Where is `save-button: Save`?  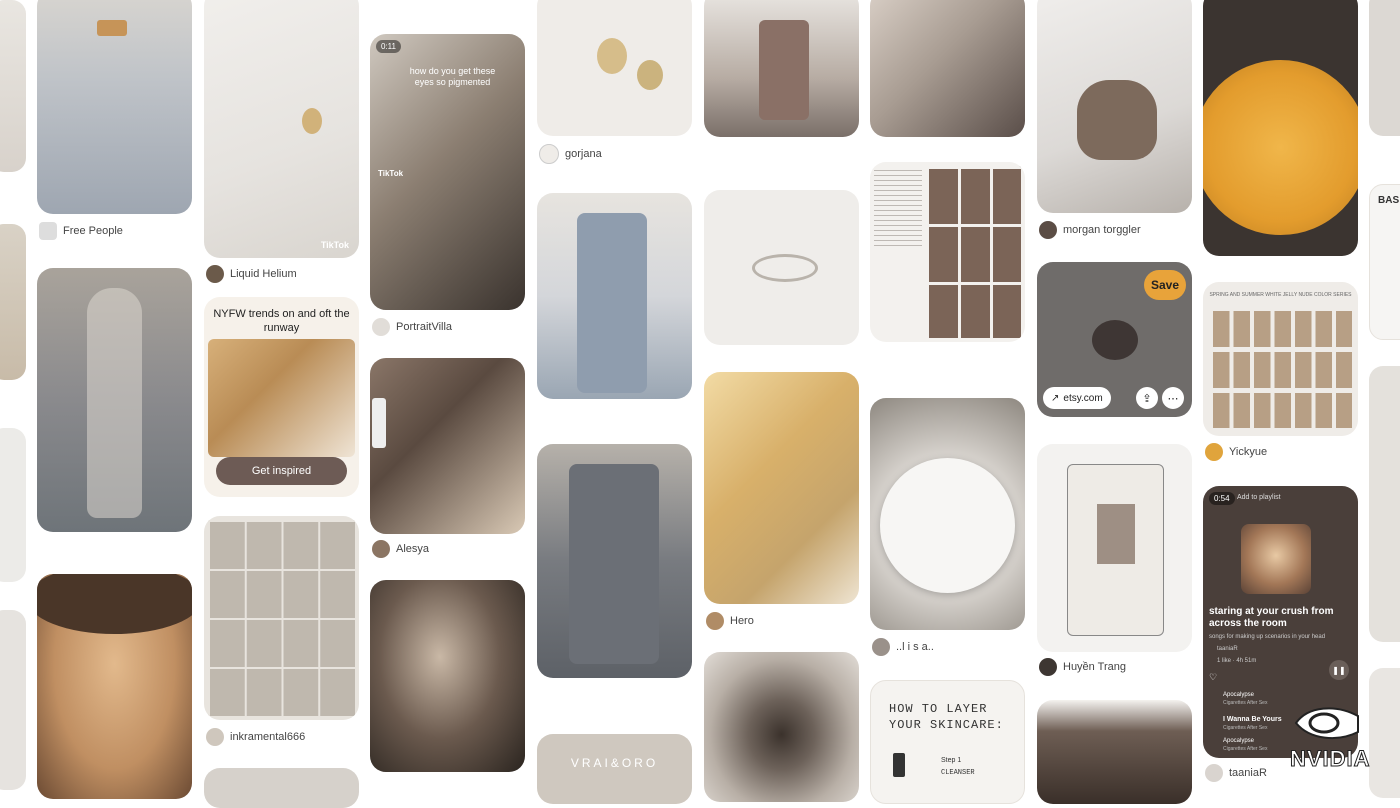
save-button: Save is located at coordinates (1165, 285).